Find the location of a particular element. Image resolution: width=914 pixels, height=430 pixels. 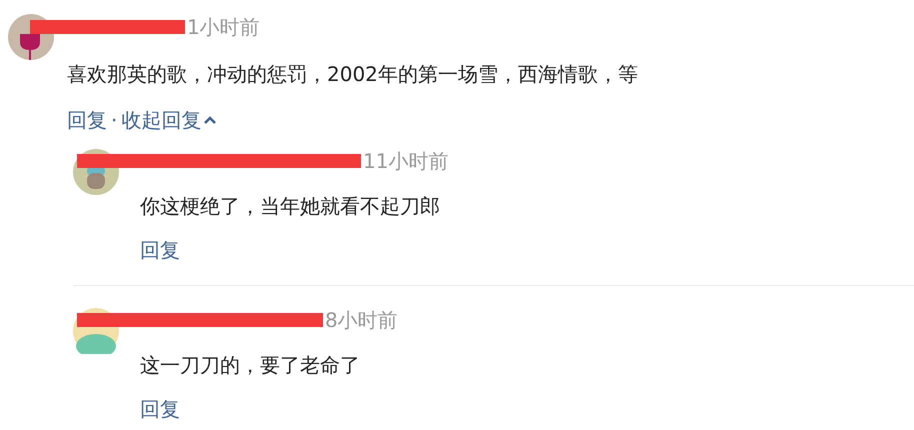

reply-text: 这一刀刀的，要了老命了 is located at coordinates (250, 365).